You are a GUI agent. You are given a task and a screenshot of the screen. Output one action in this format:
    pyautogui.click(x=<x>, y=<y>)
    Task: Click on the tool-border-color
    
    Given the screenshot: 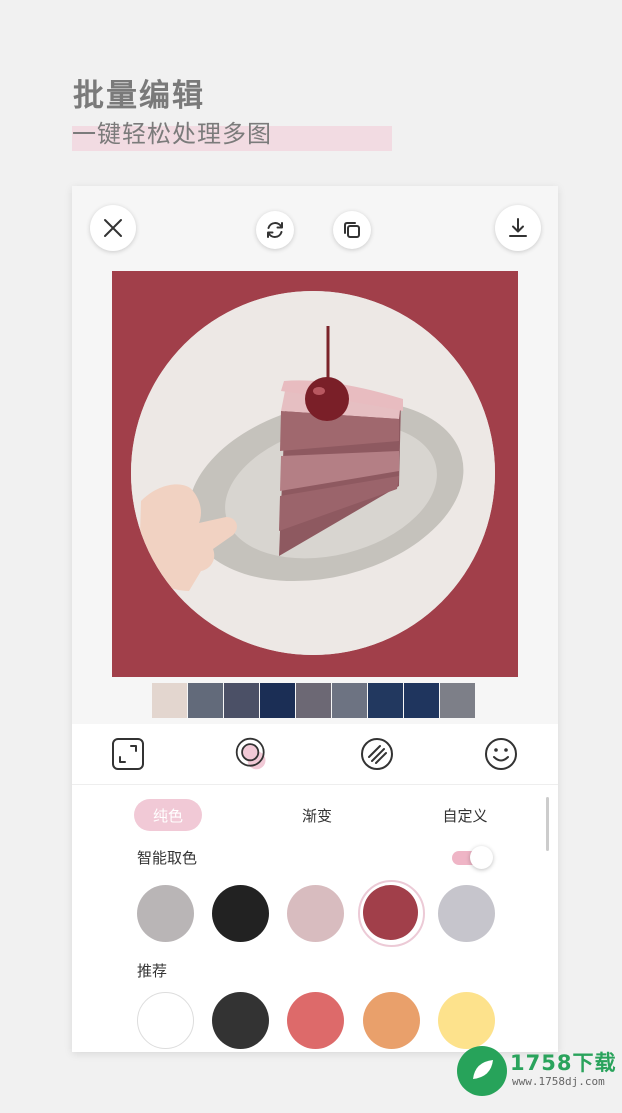 What is the action you would take?
    pyautogui.click(x=252, y=754)
    